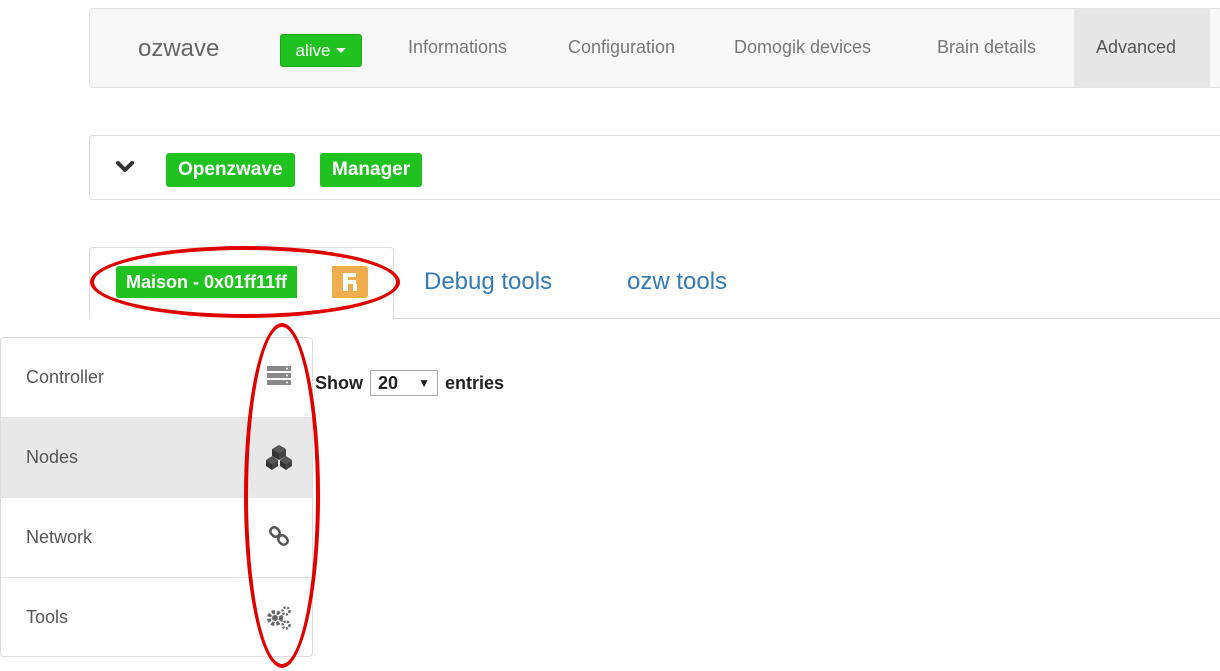 Image resolution: width=1220 pixels, height=671 pixels. I want to click on nav-brain-details: Brain details, so click(986, 47).